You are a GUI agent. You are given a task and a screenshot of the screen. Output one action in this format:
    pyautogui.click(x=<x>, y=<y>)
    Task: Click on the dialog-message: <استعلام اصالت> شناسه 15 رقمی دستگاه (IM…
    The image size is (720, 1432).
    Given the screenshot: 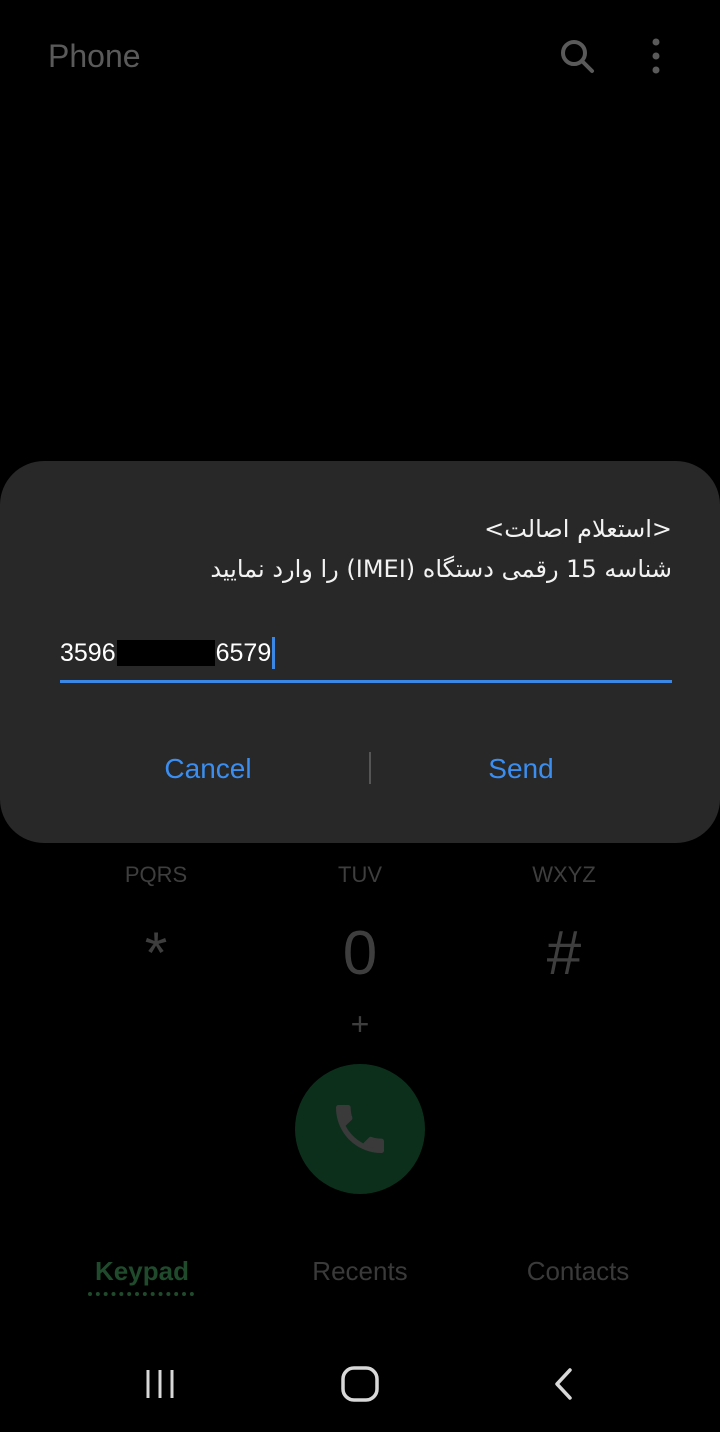 What is the action you would take?
    pyautogui.click(x=362, y=549)
    